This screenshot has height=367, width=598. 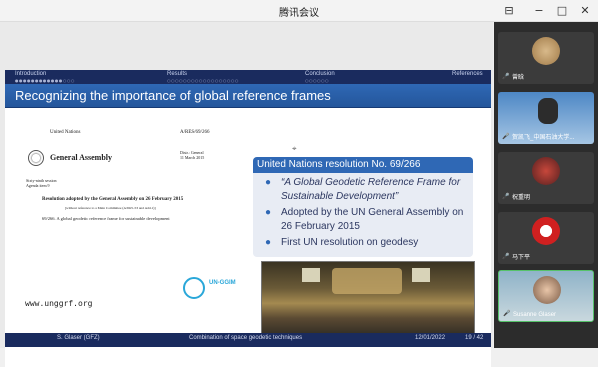 What do you see at coordinates (31, 74) in the screenshot?
I see `nav-introduction: Introduction` at bounding box center [31, 74].